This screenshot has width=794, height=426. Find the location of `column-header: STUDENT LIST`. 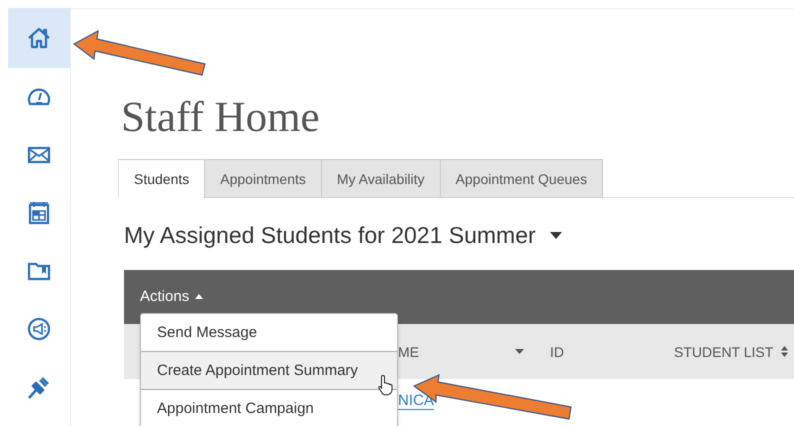

column-header: STUDENT LIST is located at coordinates (724, 352).